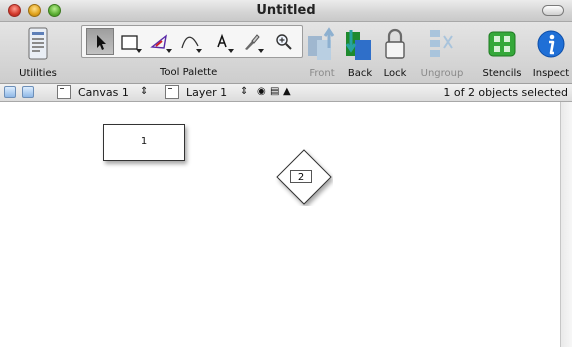  Describe the element at coordinates (172, 92) in the screenshot. I see `layer-thumbnail-icon` at that location.